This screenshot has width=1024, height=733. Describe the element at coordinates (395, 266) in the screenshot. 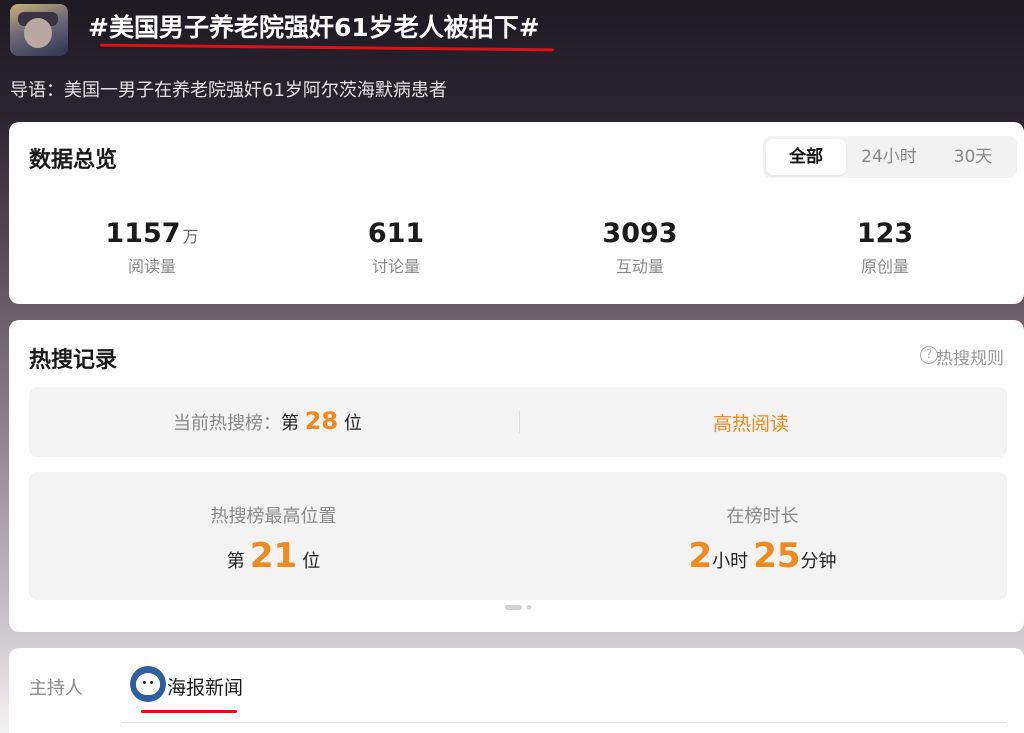

I see `stat-label: 讨论量` at that location.